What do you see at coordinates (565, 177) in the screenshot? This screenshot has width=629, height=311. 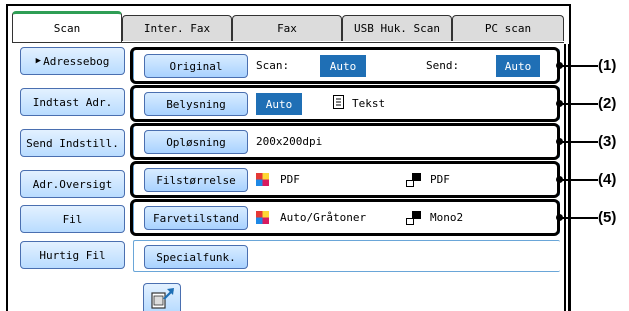 I see `scrollbar-track` at bounding box center [565, 177].